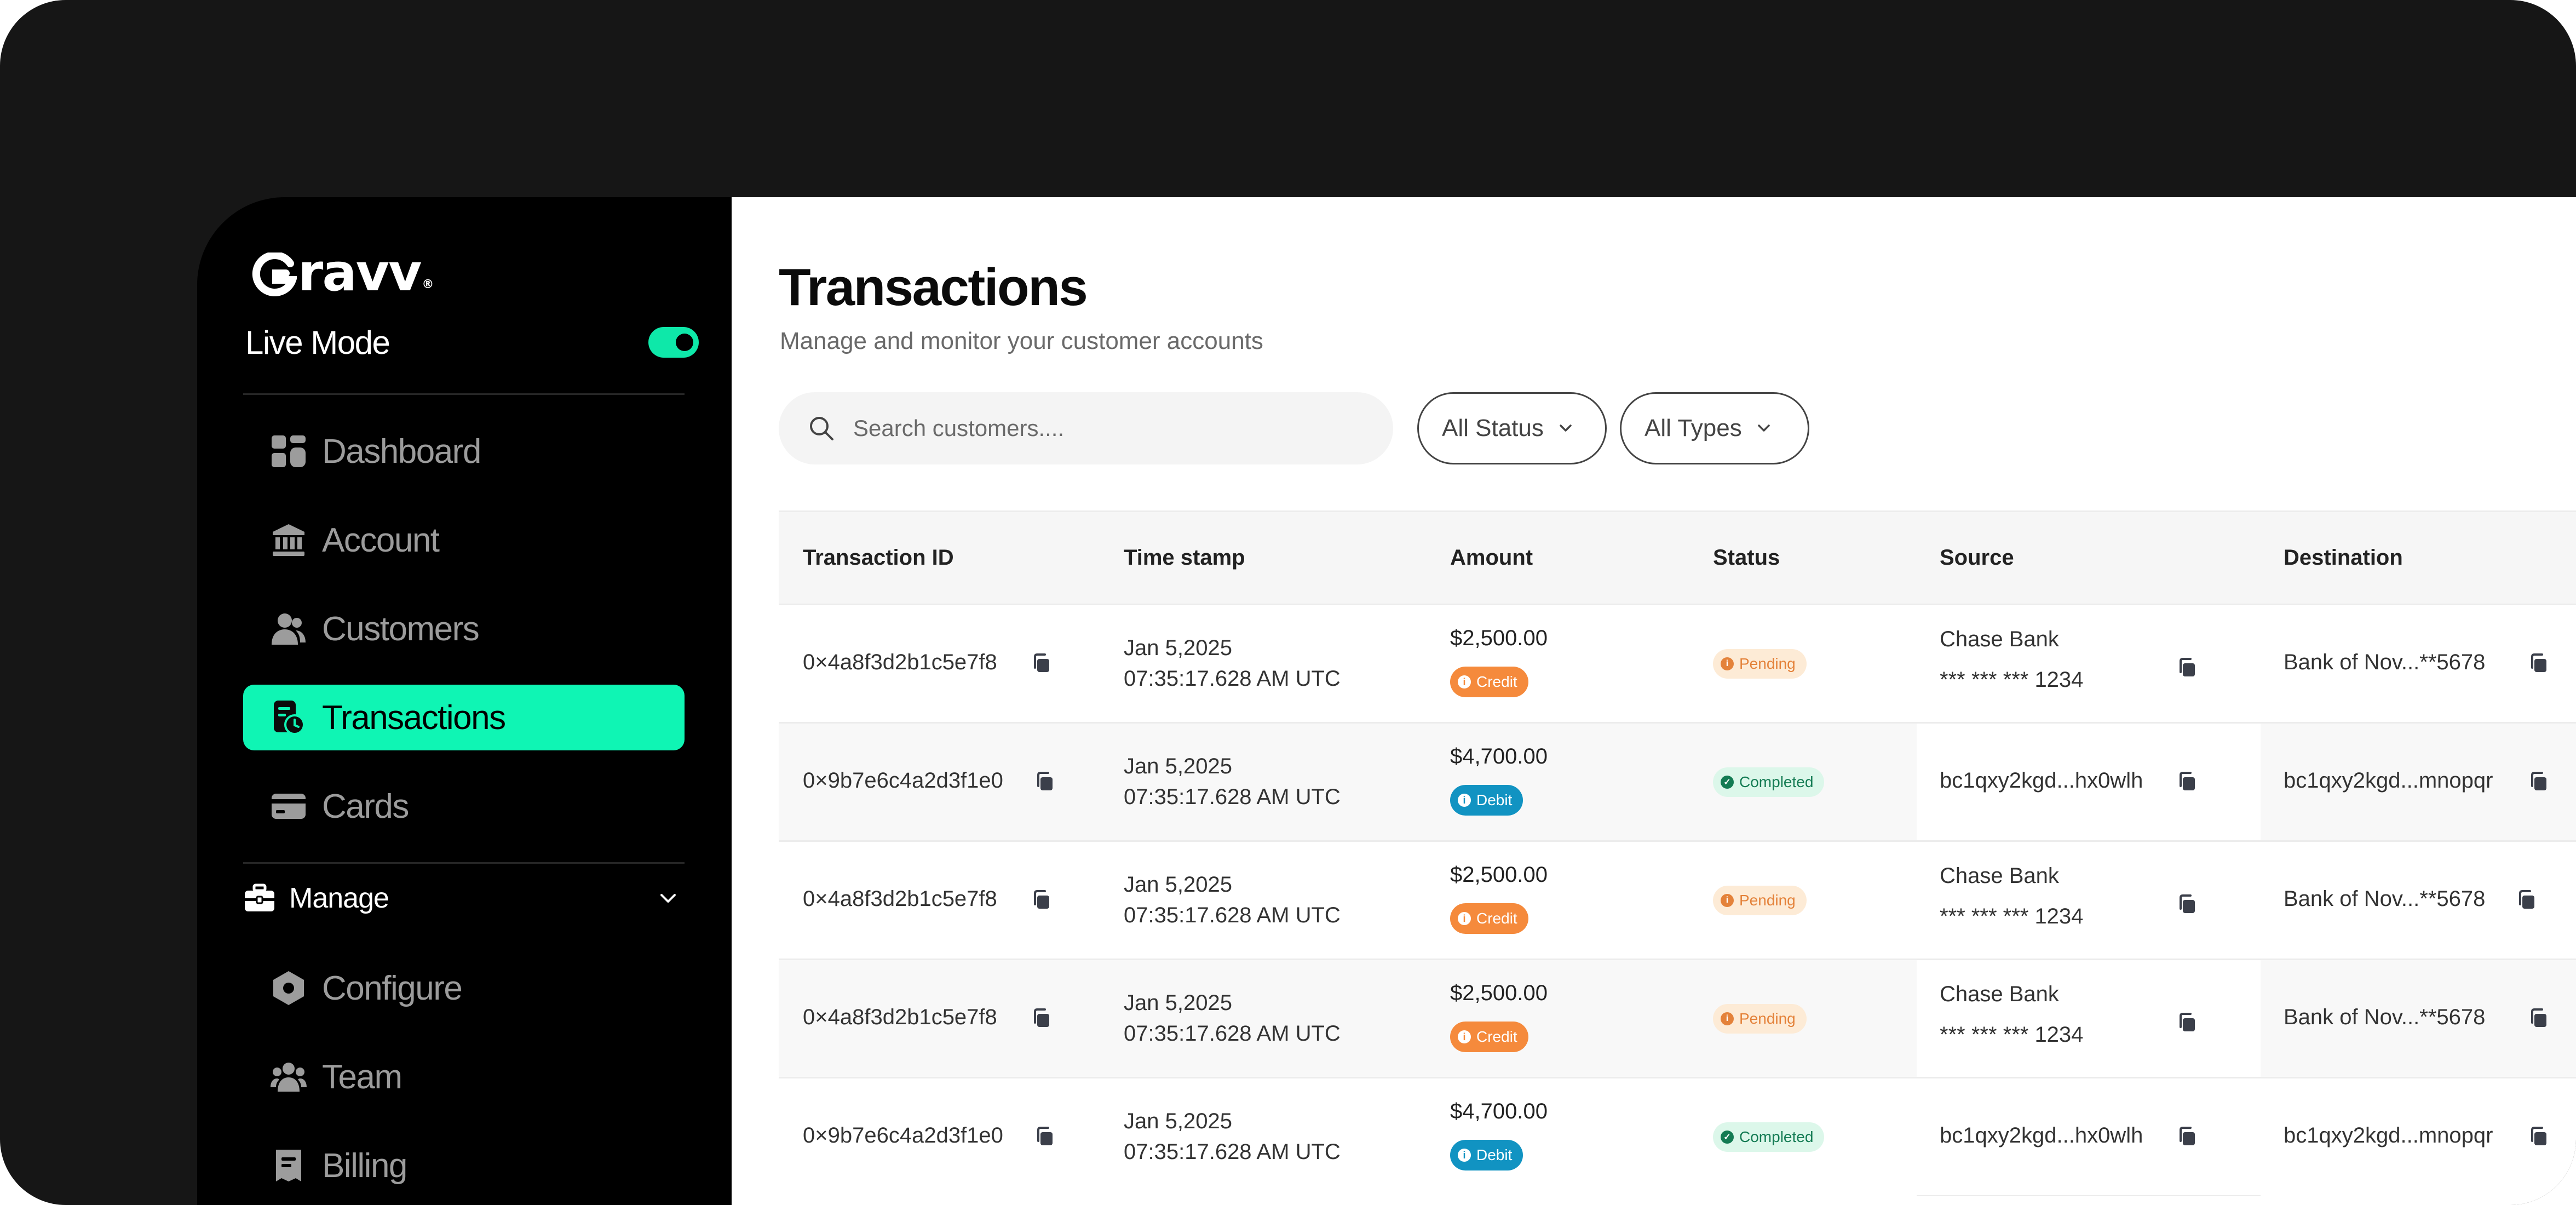 This screenshot has height=1205, width=2576. Describe the element at coordinates (2089, 900) in the screenshot. I see `source-cell: Chase Bank *** *** *** 1234` at that location.